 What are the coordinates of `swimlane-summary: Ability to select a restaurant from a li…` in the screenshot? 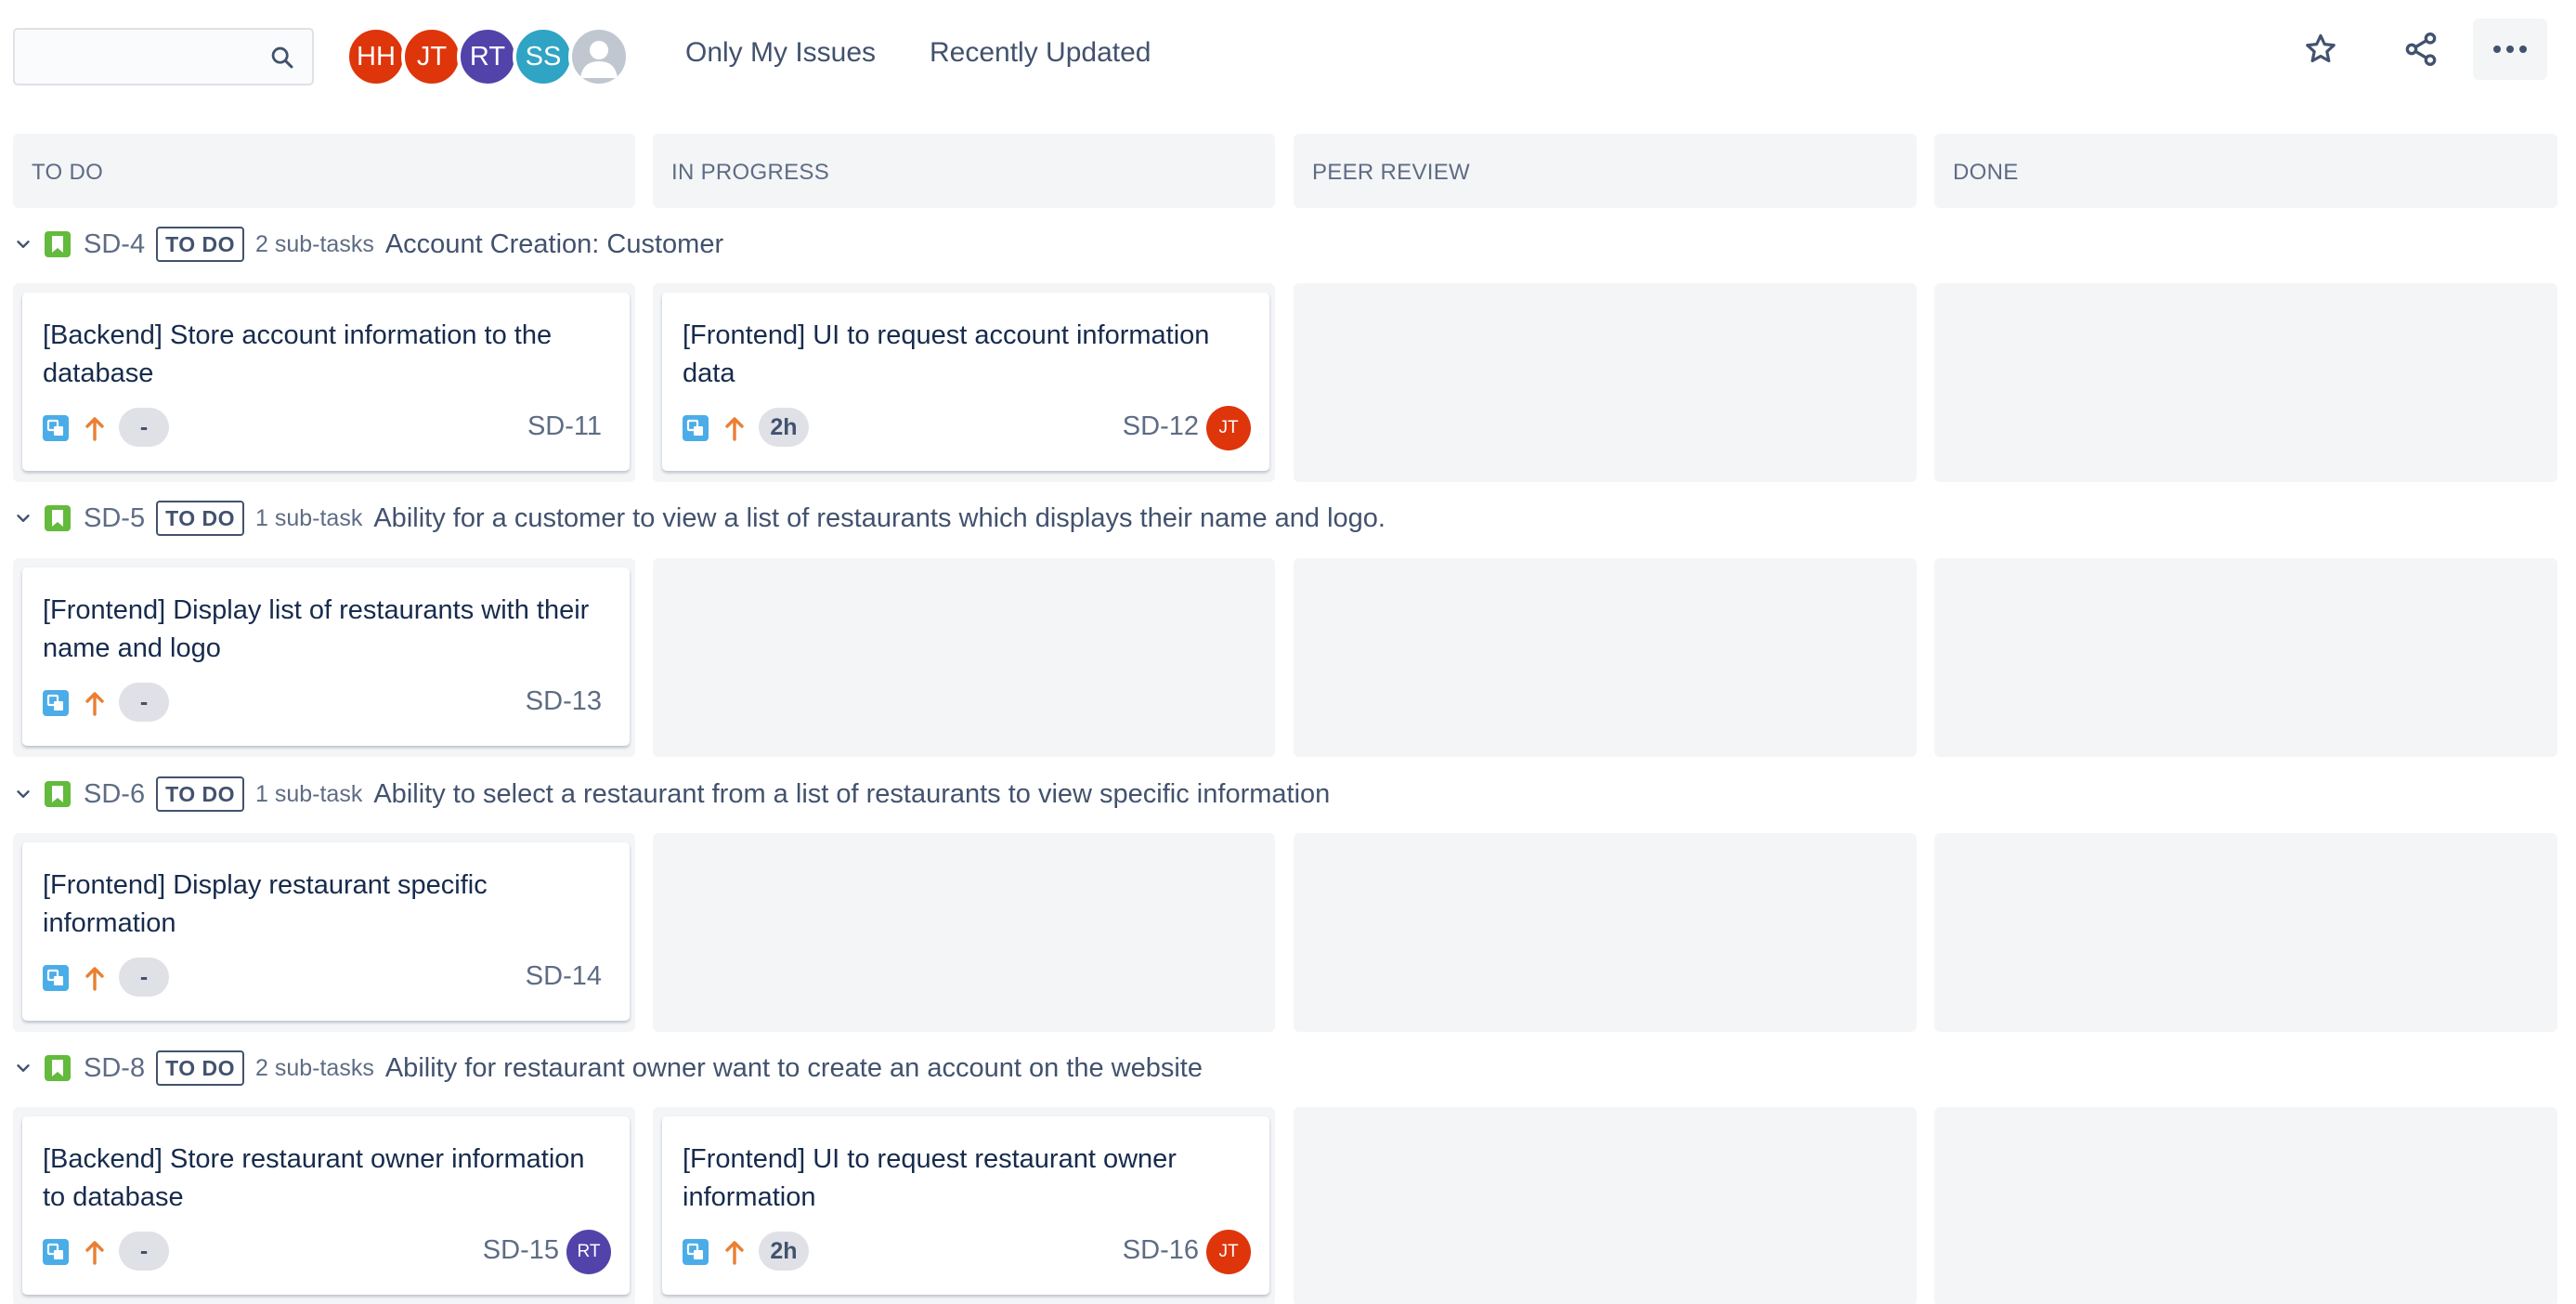 It's located at (852, 794).